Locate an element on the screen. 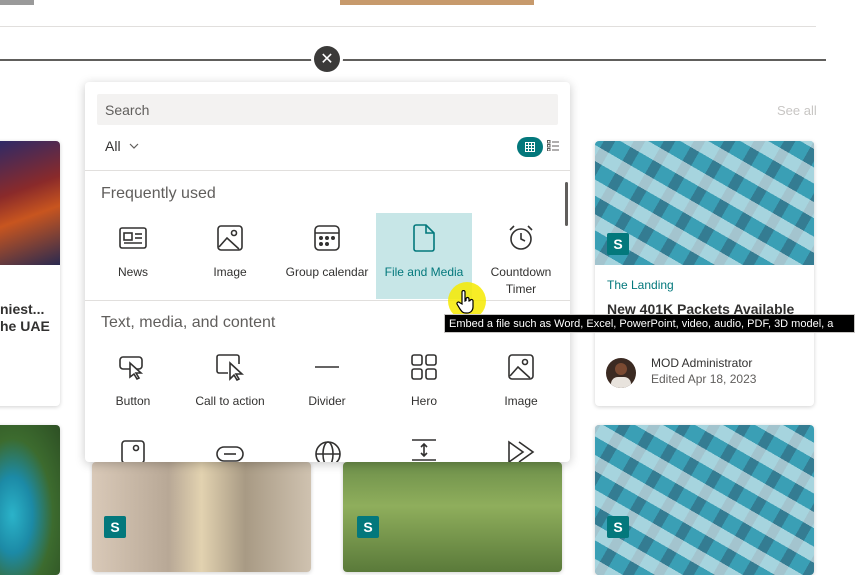 This screenshot has width=855, height=575. news-card-bottom-right: S is located at coordinates (704, 500).